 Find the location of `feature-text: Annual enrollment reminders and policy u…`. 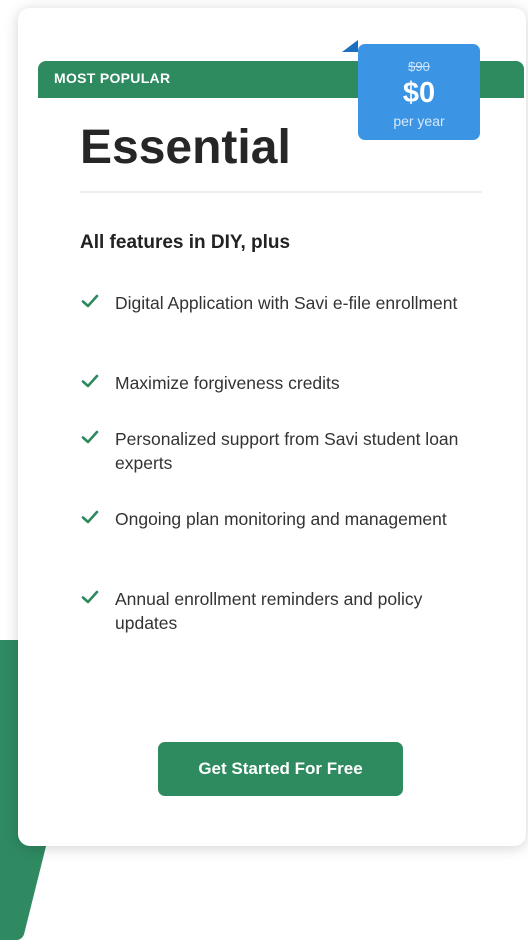

feature-text: Annual enrollment reminders and policy u… is located at coordinates (269, 611).